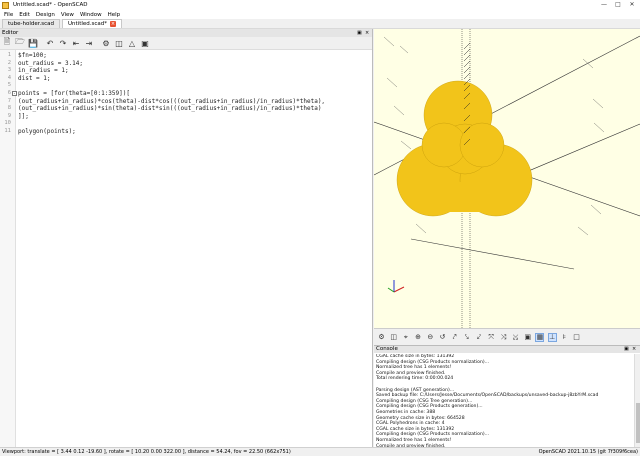  Describe the element at coordinates (9, 108) in the screenshot. I see `line-number: 8` at that location.